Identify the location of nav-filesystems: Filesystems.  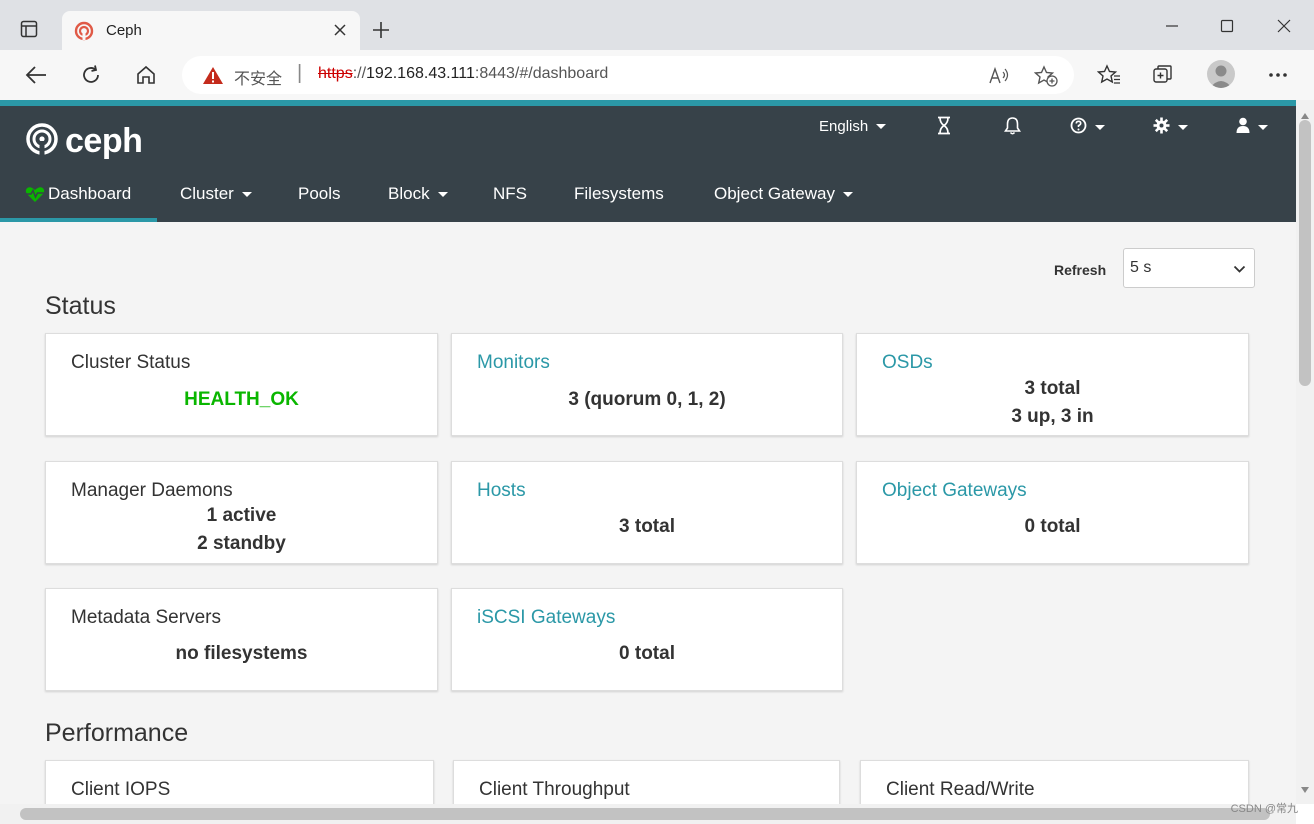
(619, 203).